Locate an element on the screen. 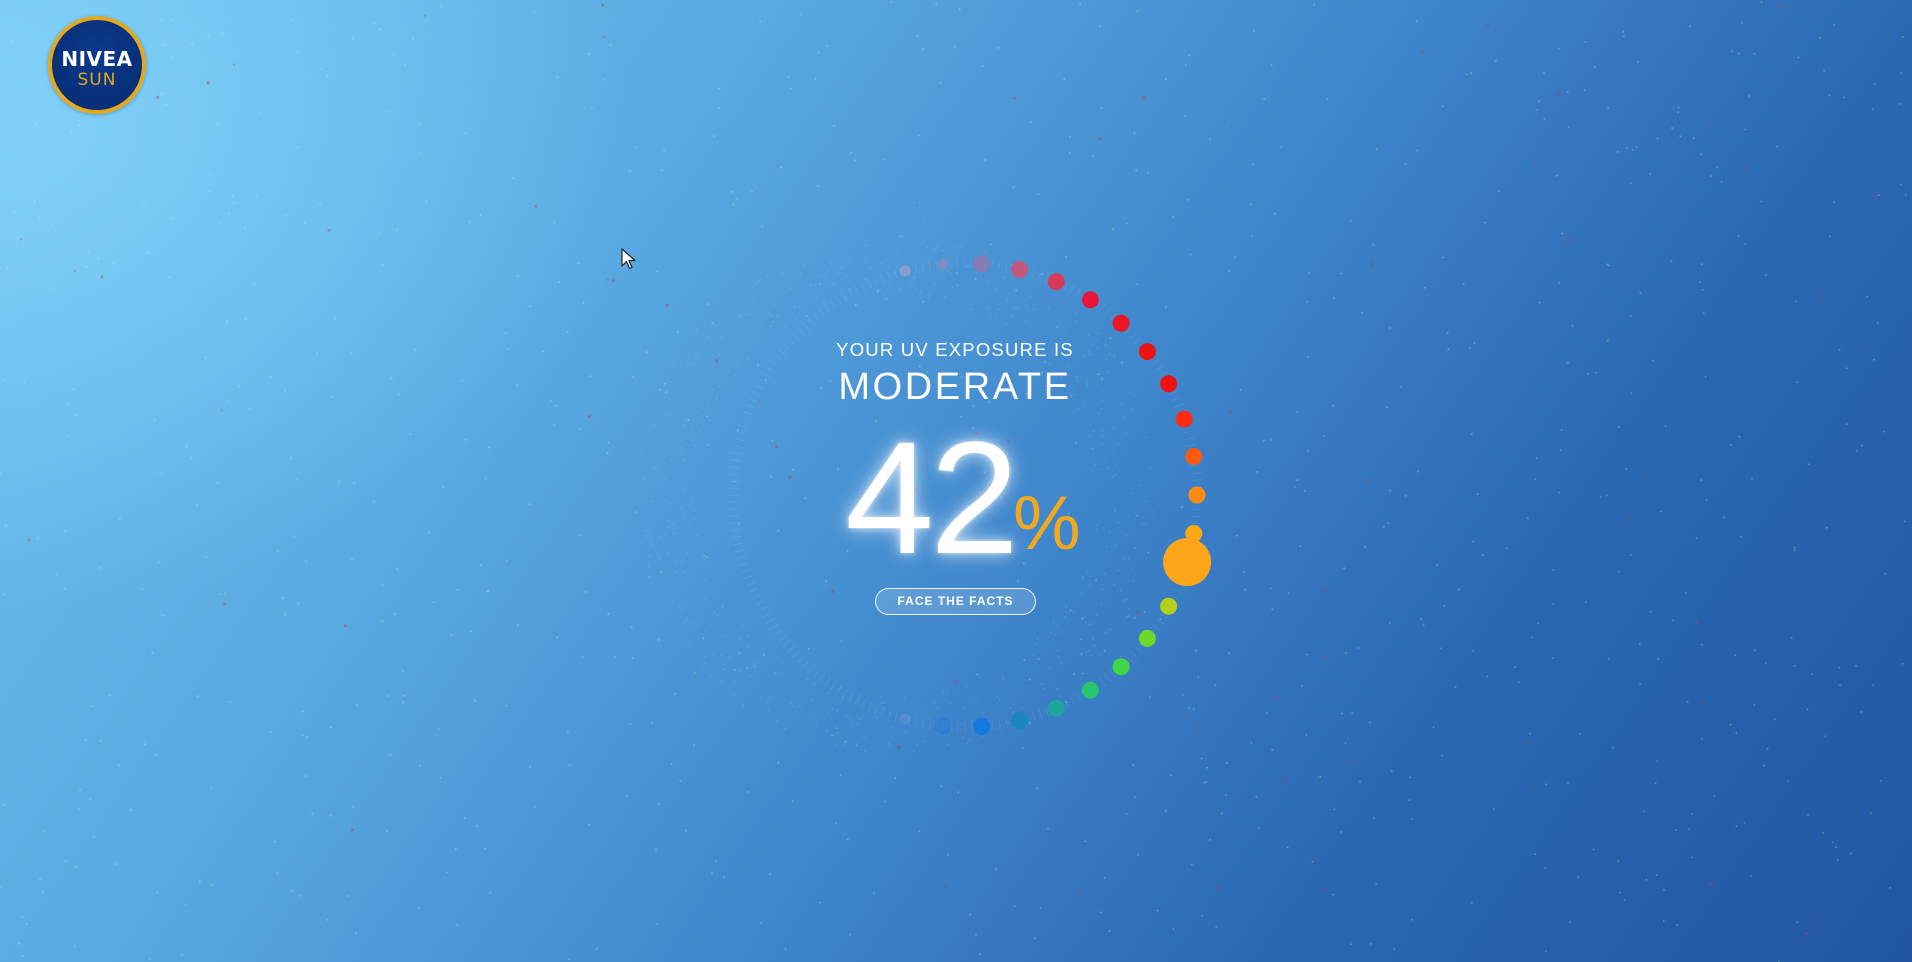 Image resolution: width=1912 pixels, height=962 pixels. percent-sign: % is located at coordinates (1047, 523).